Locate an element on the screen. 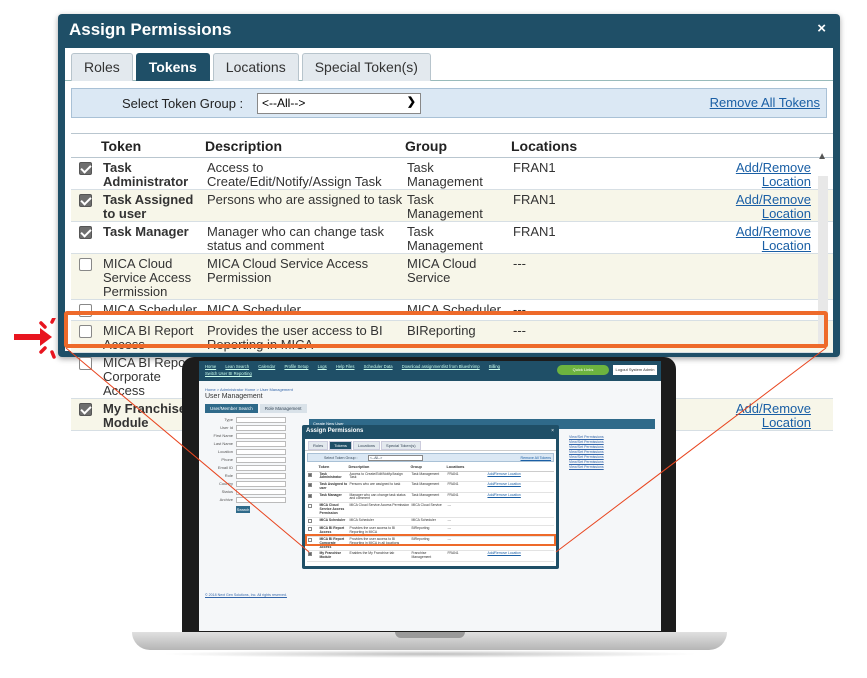 The height and width of the screenshot is (678, 867). nav-item-scheduler-data: Scheduler Data is located at coordinates (378, 366).